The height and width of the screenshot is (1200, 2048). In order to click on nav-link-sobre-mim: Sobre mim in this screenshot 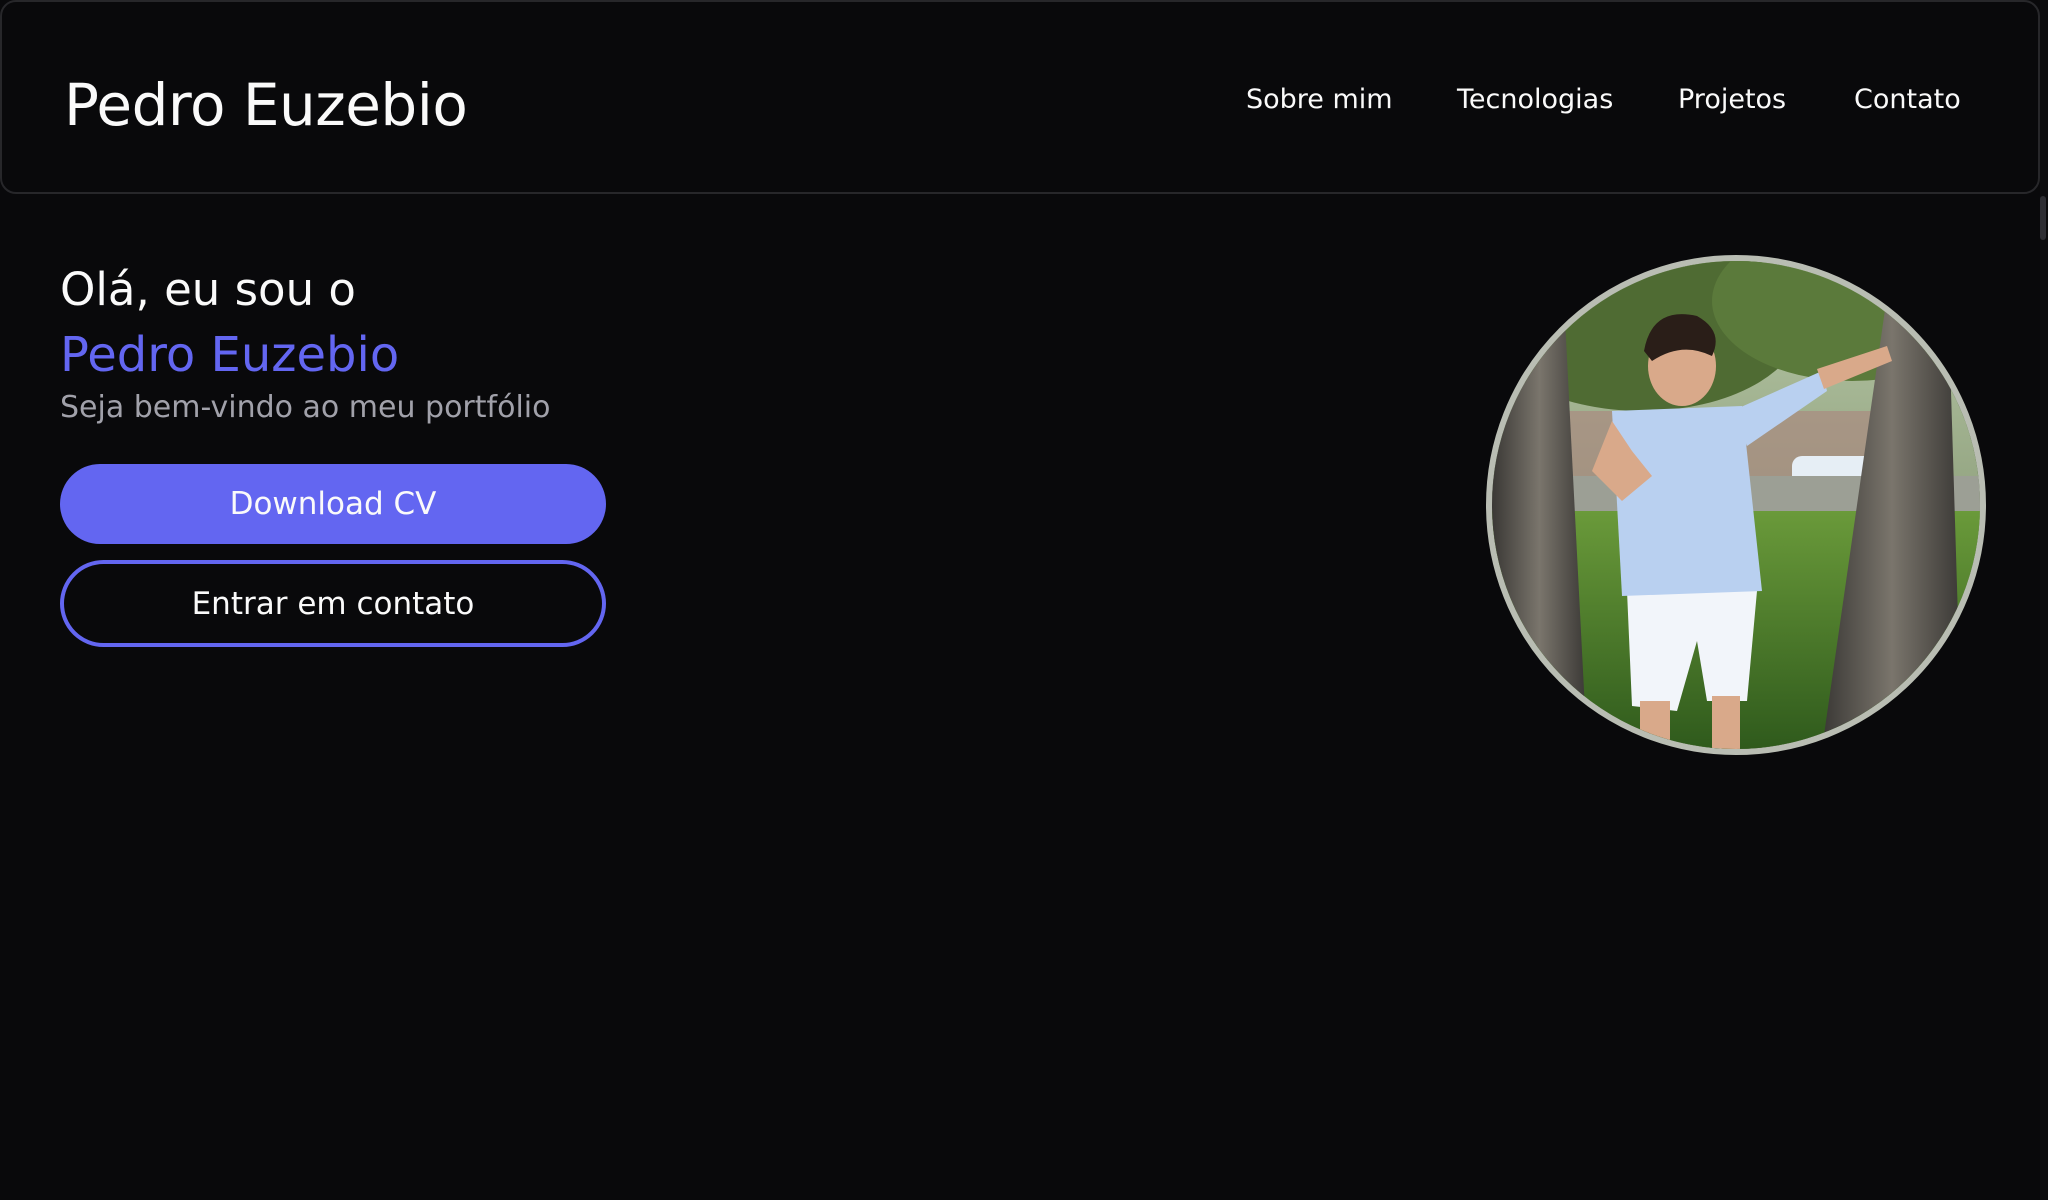, I will do `click(1319, 100)`.